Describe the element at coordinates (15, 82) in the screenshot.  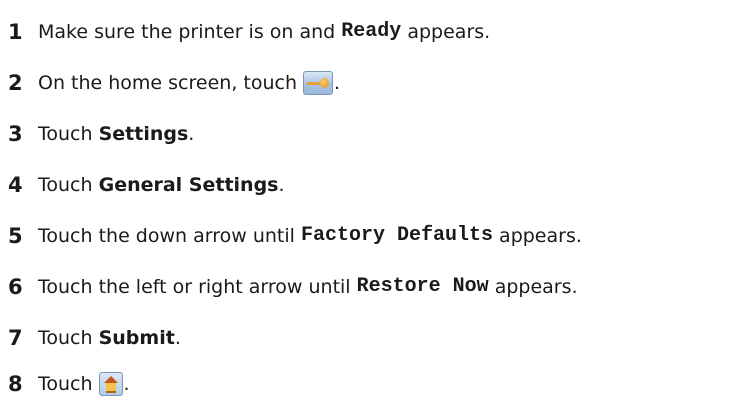
I see `step-number: 2` at that location.